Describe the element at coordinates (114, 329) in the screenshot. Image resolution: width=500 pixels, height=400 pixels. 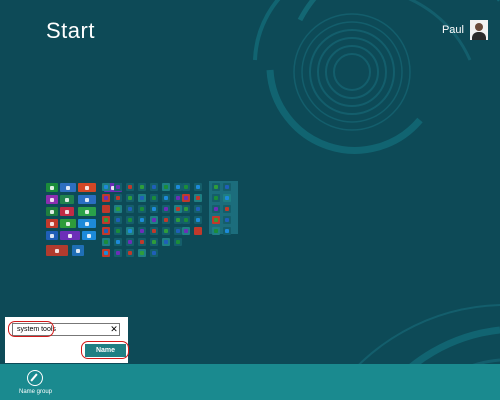
I see `close-icon: ✕` at that location.